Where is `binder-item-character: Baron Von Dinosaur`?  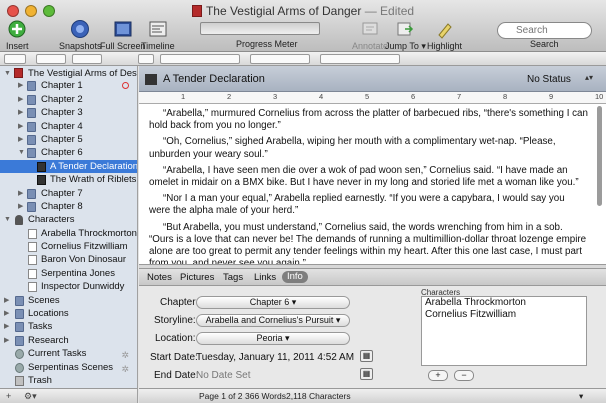
binder-item-character: Baron Von Dinosaur is located at coordinates (68, 259).